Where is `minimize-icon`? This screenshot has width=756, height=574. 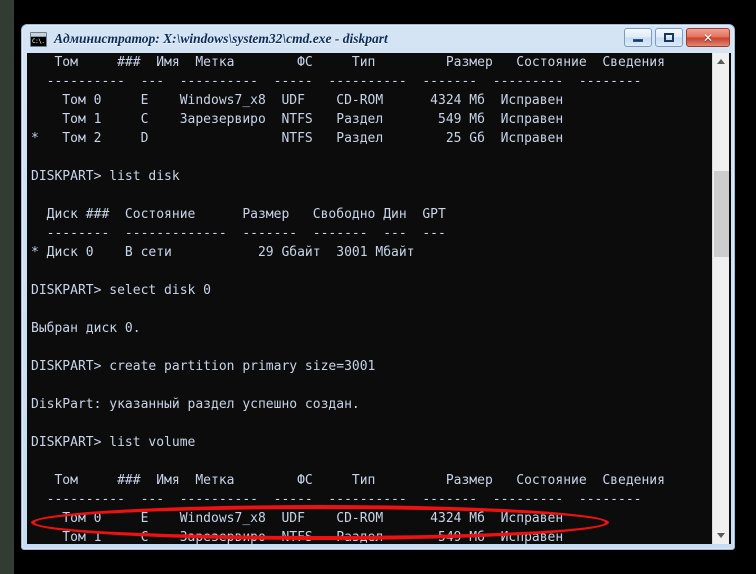 minimize-icon is located at coordinates (638, 40).